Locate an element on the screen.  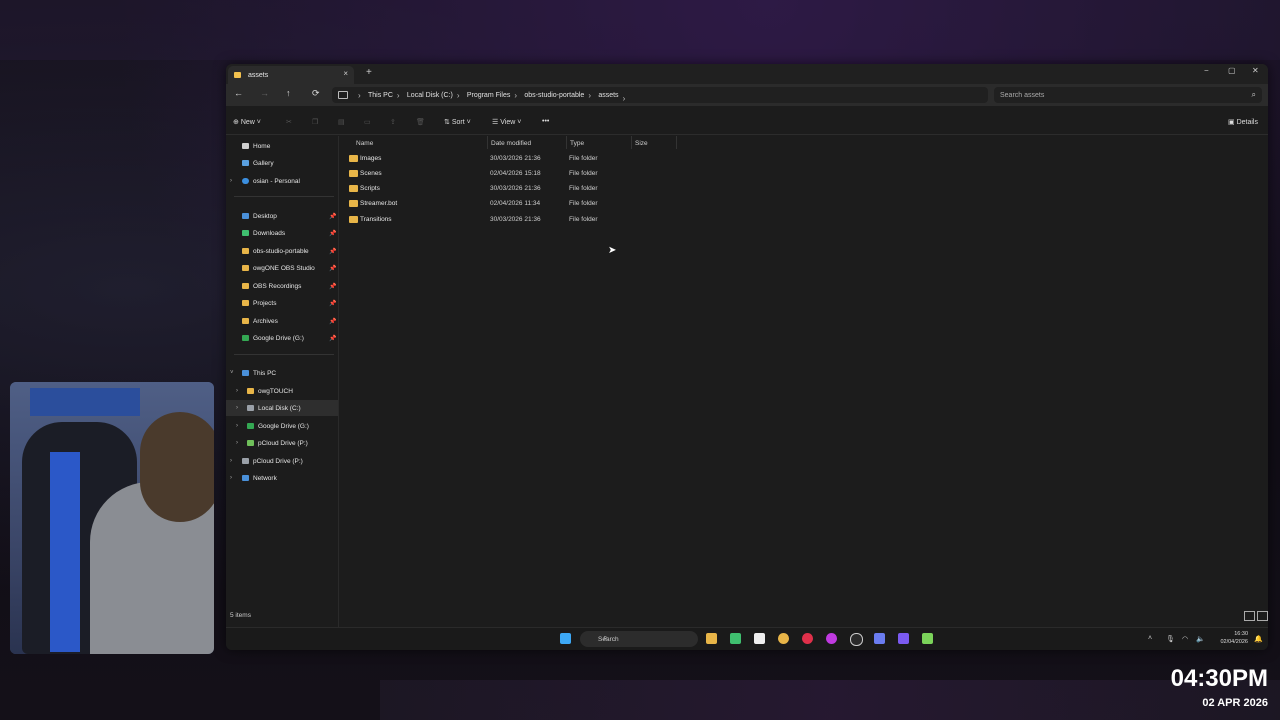
sidebar-item-downloads: Downloads 📌 is located at coordinates (282, 233).